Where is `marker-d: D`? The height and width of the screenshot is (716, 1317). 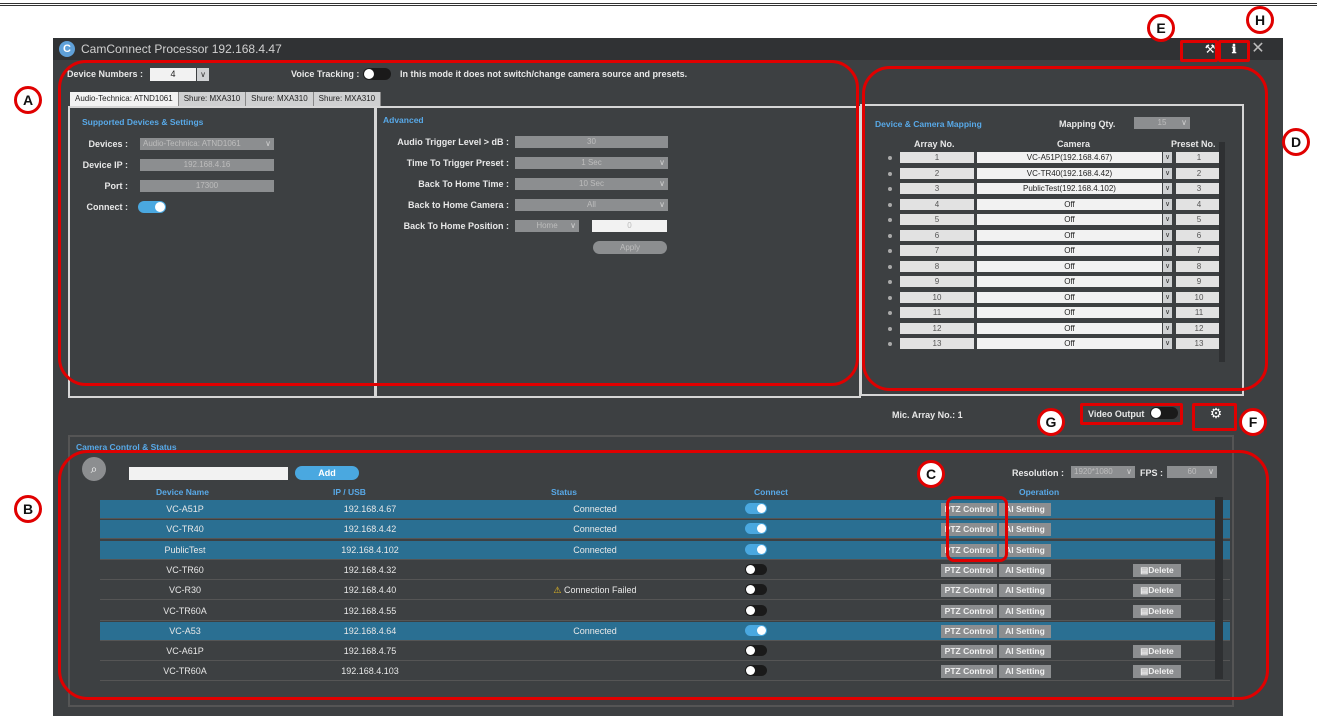 marker-d: D is located at coordinates (1296, 142).